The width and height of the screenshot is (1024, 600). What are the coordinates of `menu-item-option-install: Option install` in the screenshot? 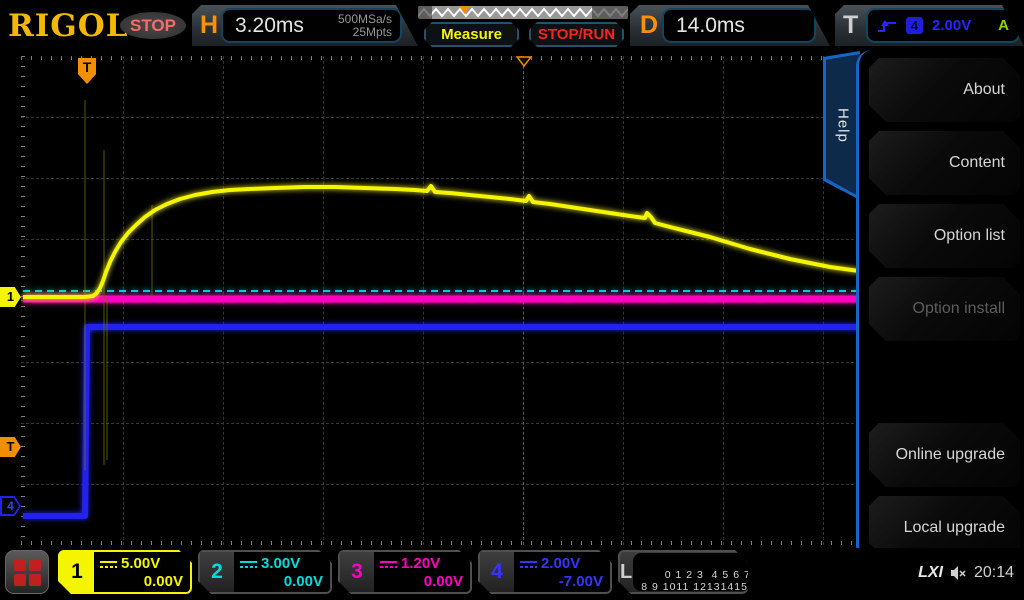 It's located at (944, 309).